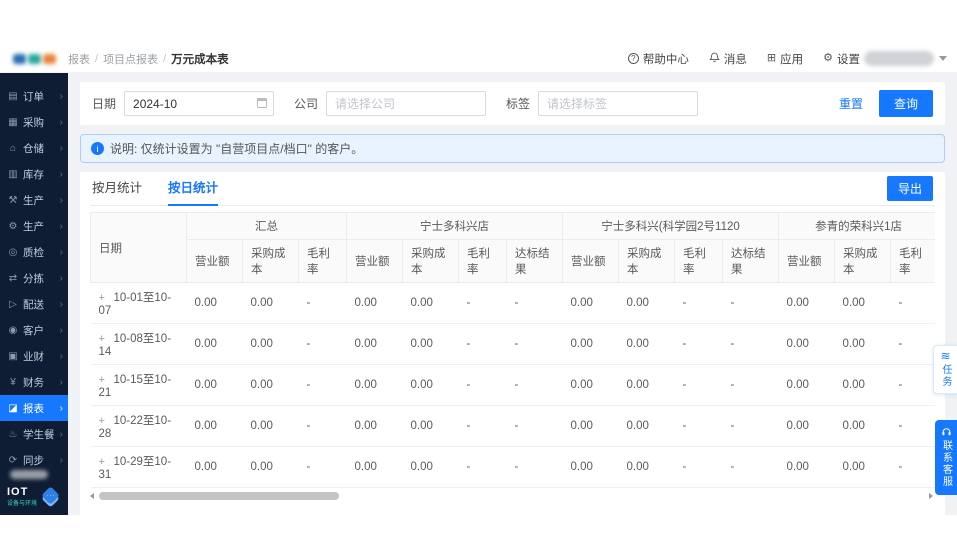  Describe the element at coordinates (618, 103) in the screenshot. I see `tag-select` at that location.